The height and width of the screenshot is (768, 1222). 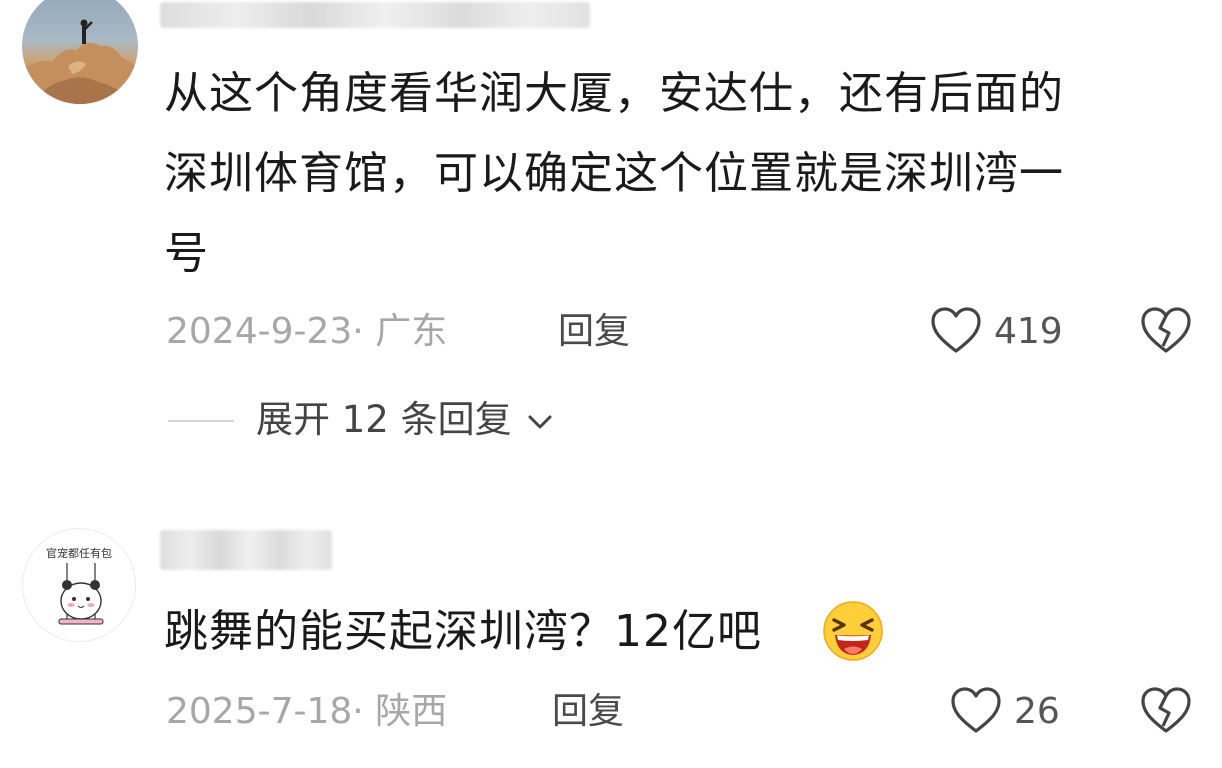 What do you see at coordinates (614, 173) in the screenshot?
I see `comment-text-line: 深圳体育馆，可以确定这个位置就是深圳湾一` at bounding box center [614, 173].